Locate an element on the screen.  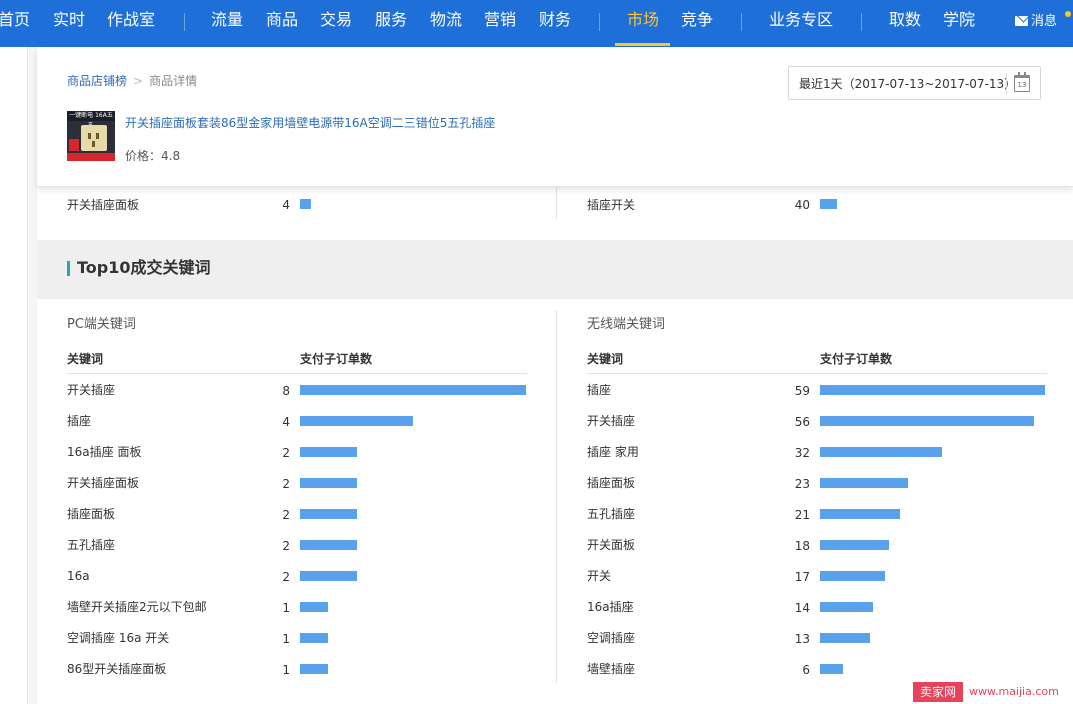
list-item-value: 4 is located at coordinates (286, 205).